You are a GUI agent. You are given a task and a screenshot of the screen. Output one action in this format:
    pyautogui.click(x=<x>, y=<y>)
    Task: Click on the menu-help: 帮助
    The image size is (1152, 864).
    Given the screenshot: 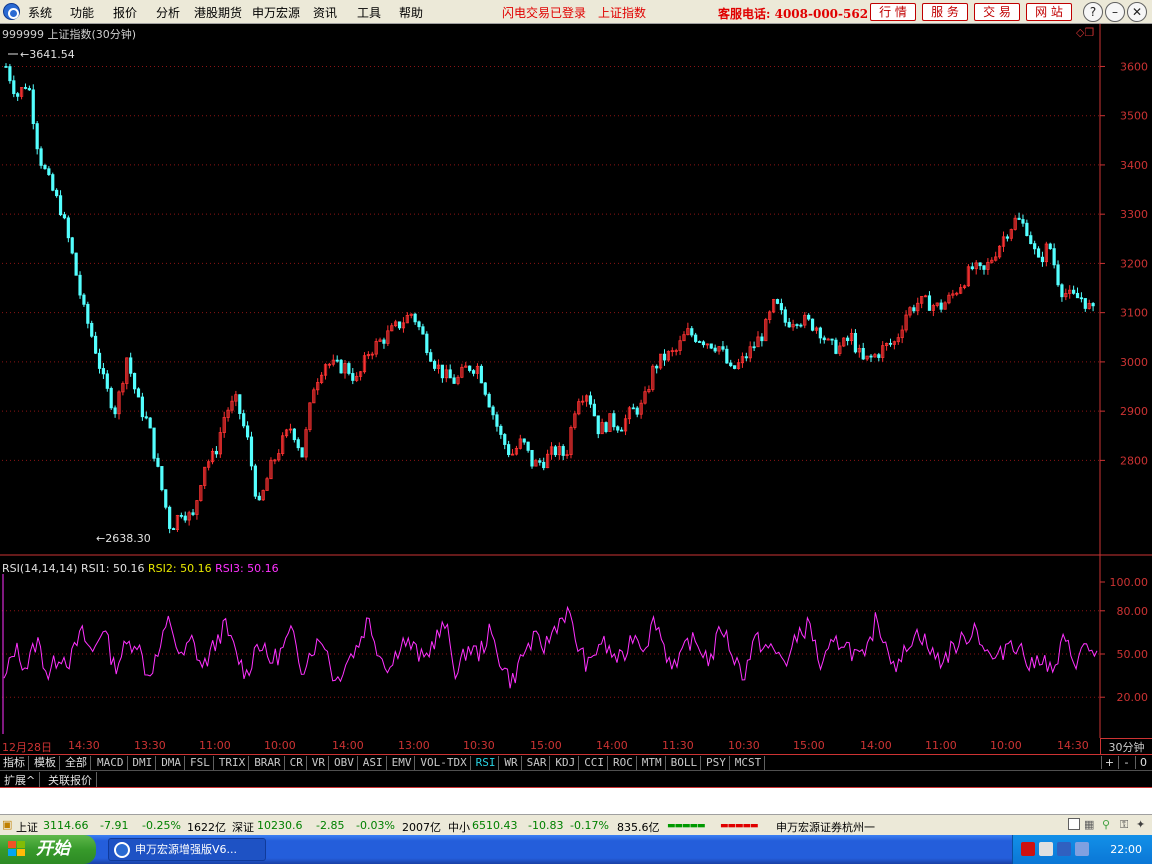 What is the action you would take?
    pyautogui.click(x=411, y=12)
    